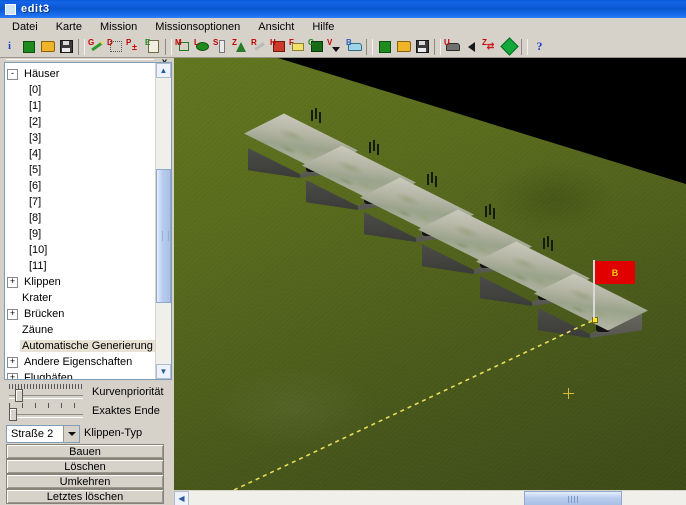 The width and height of the screenshot is (686, 505). Describe the element at coordinates (82, 374) in the screenshot. I see `tree-node: + Flughäfen` at that location.